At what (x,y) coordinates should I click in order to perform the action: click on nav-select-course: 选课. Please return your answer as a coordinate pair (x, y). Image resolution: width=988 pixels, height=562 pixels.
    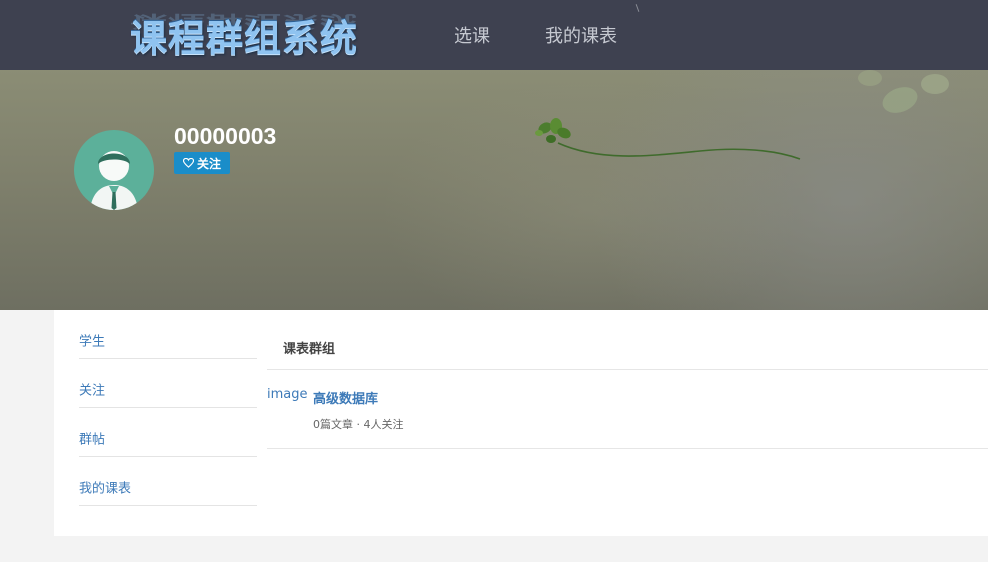
    Looking at the image, I should click on (472, 35).